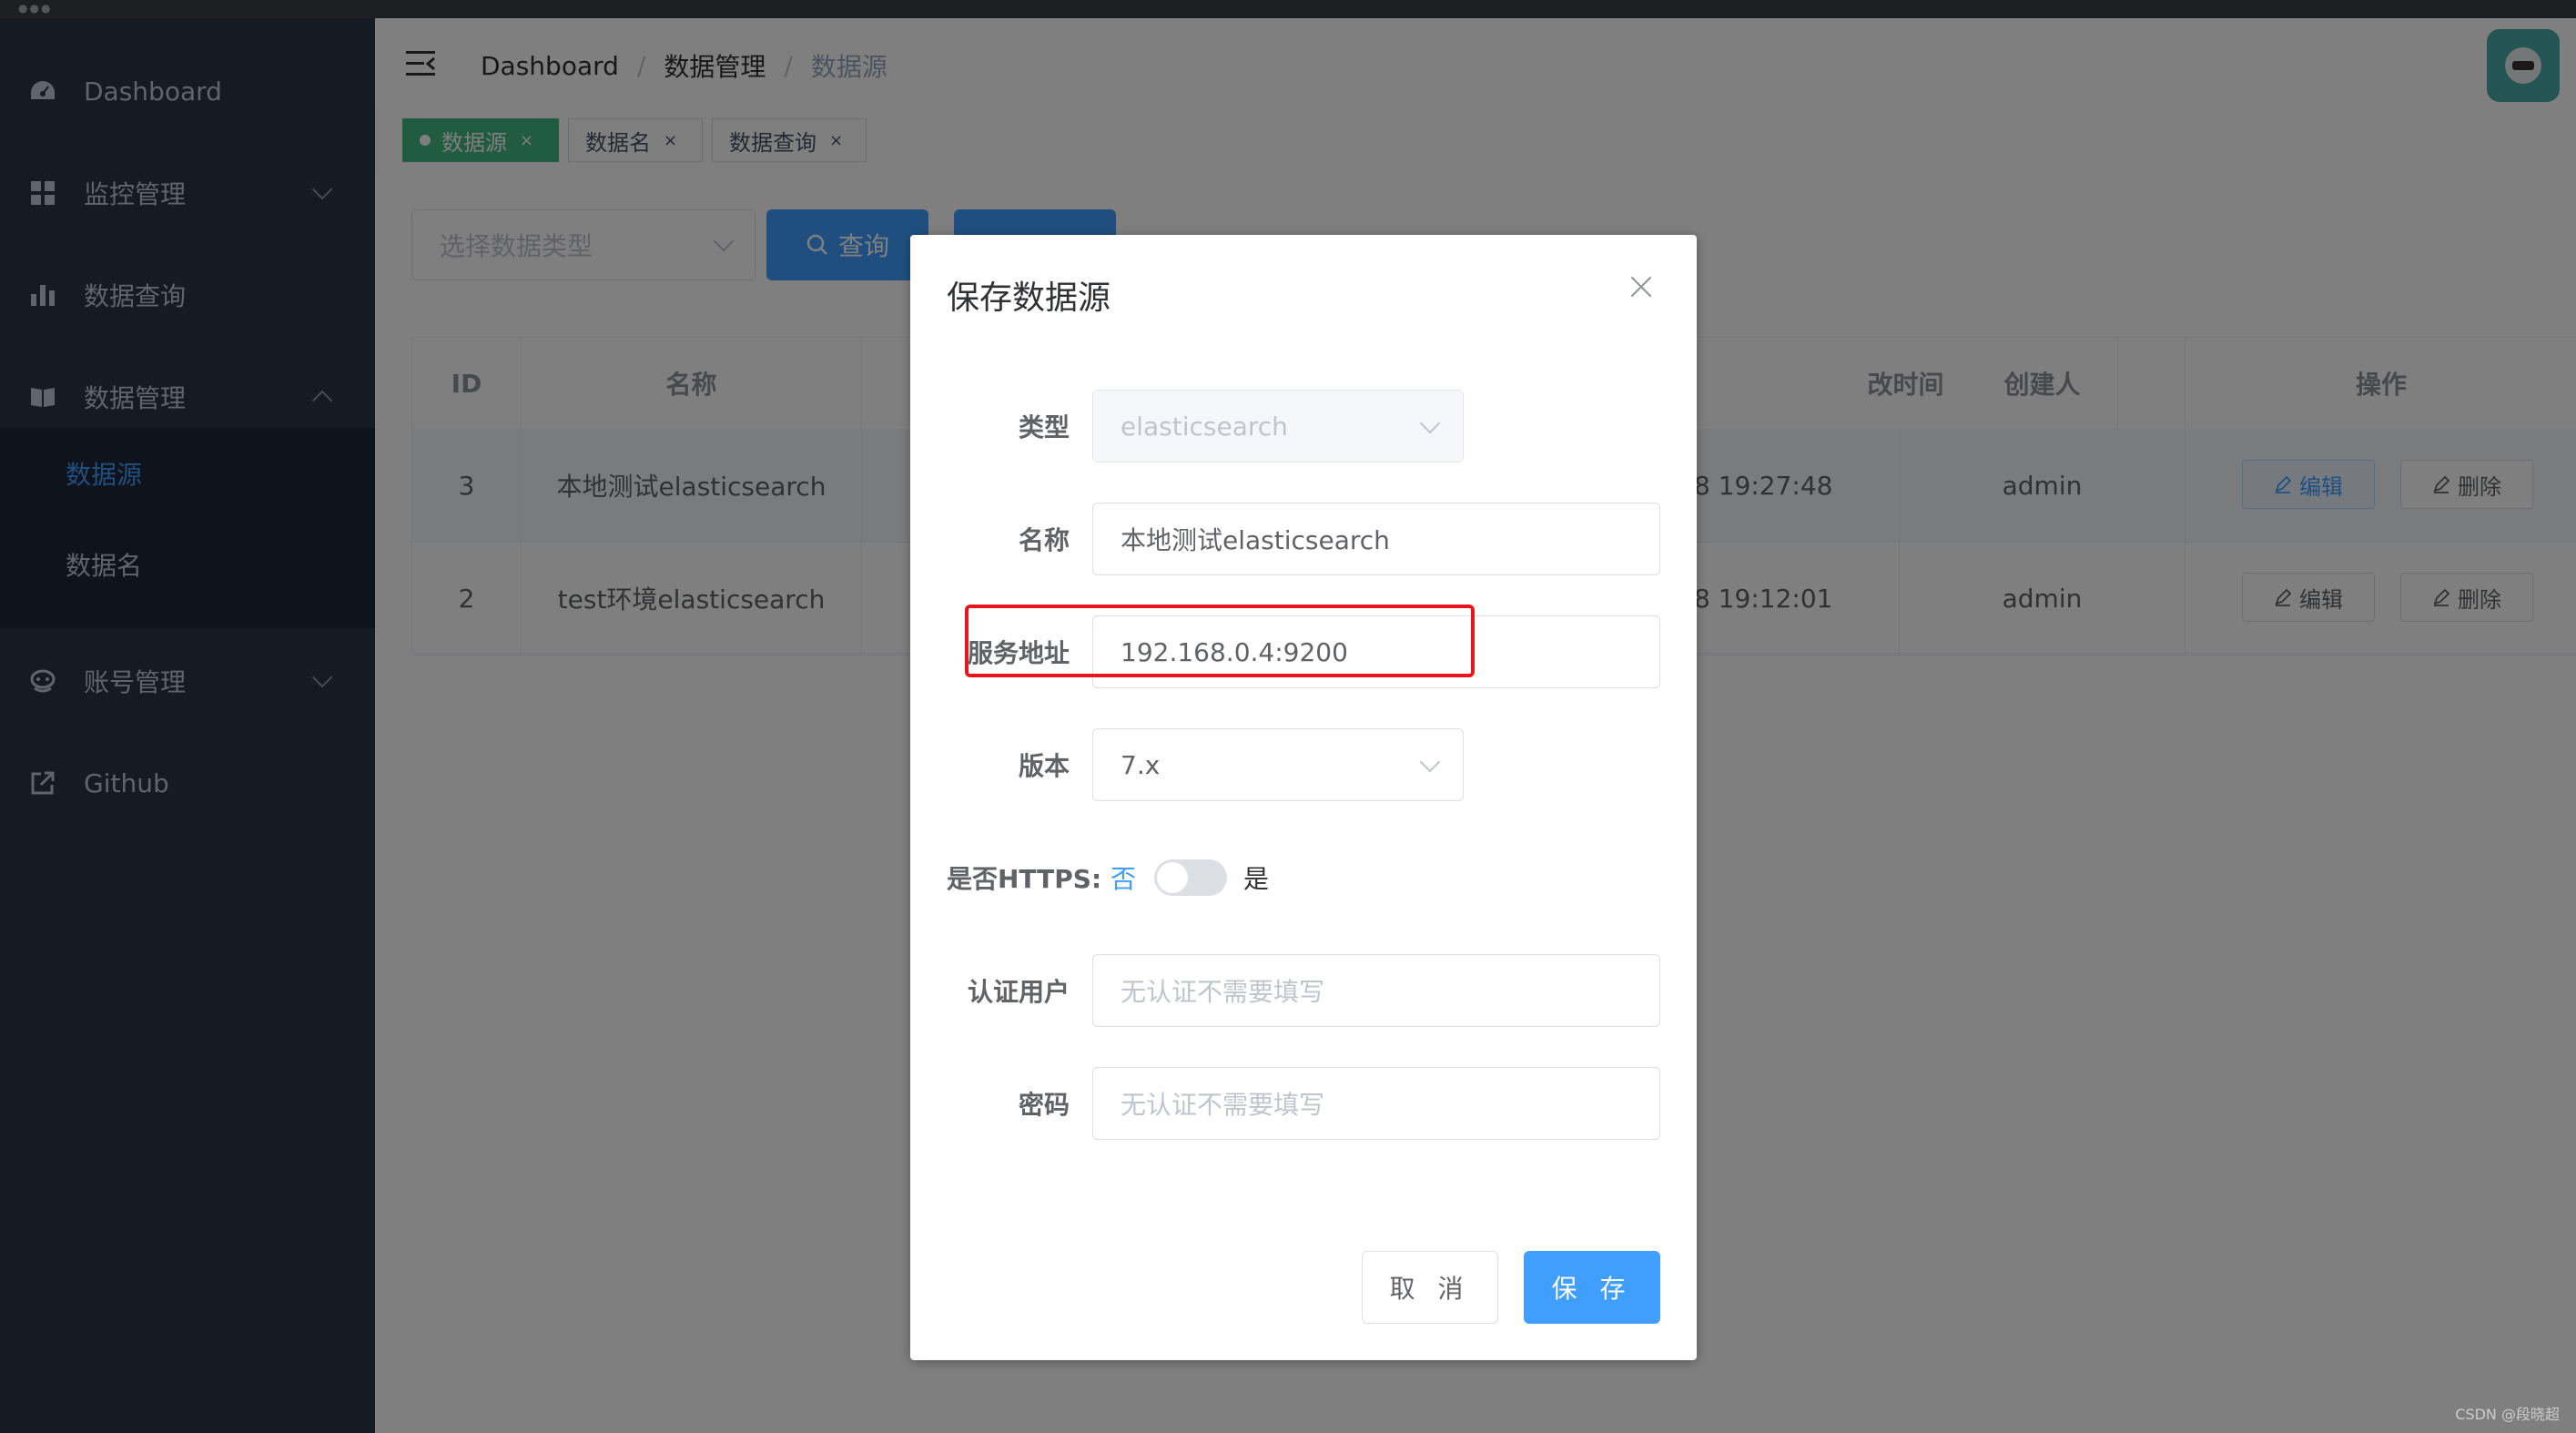 The width and height of the screenshot is (2576, 1433). I want to click on password-placeholder: 无认证不需要填写, so click(1223, 1105).